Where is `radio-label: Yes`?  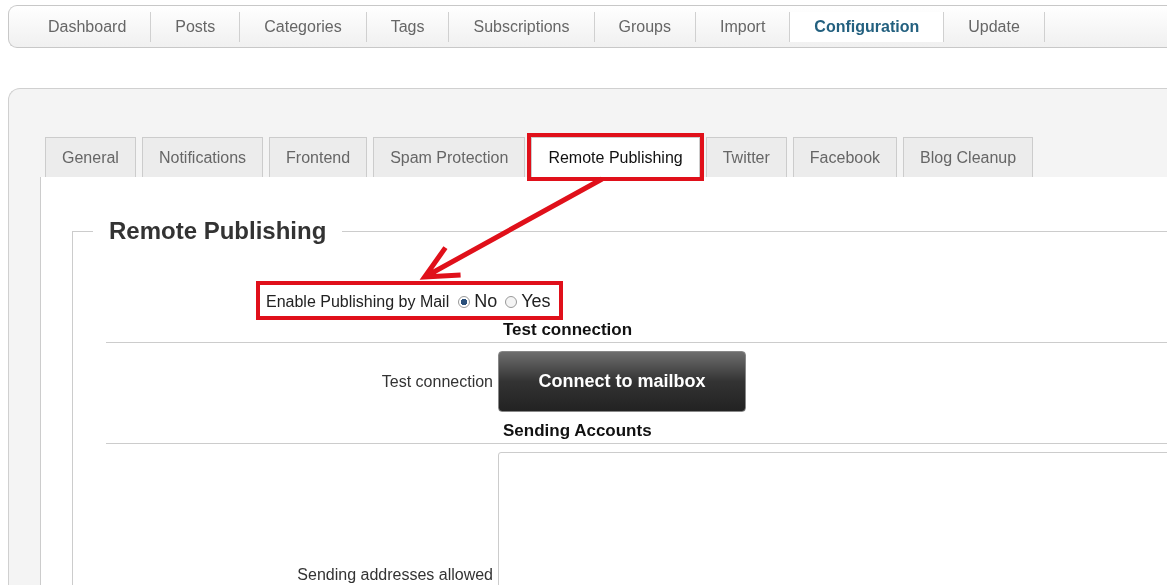
radio-label: Yes is located at coordinates (536, 301).